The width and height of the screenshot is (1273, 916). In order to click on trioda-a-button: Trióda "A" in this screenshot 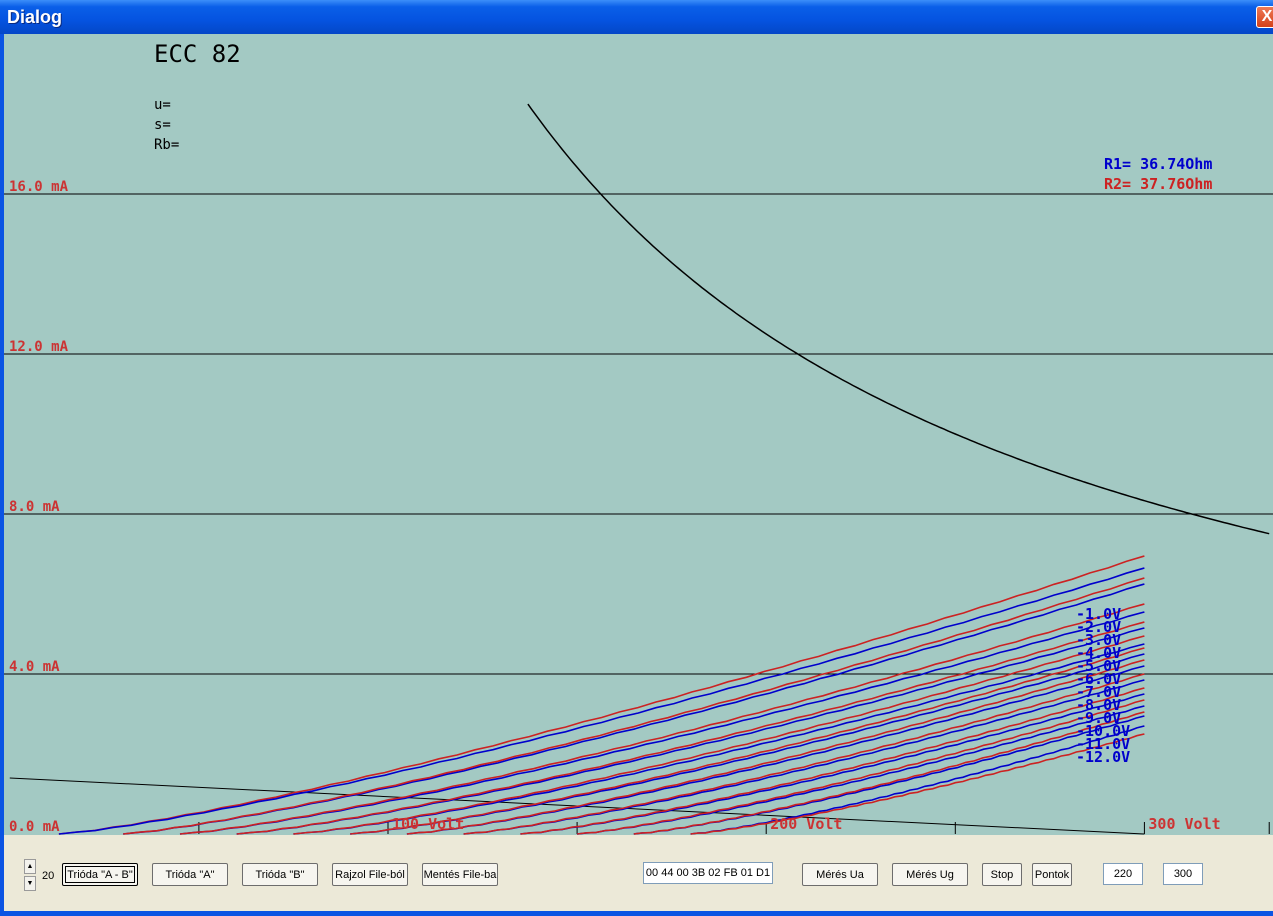, I will do `click(190, 874)`.